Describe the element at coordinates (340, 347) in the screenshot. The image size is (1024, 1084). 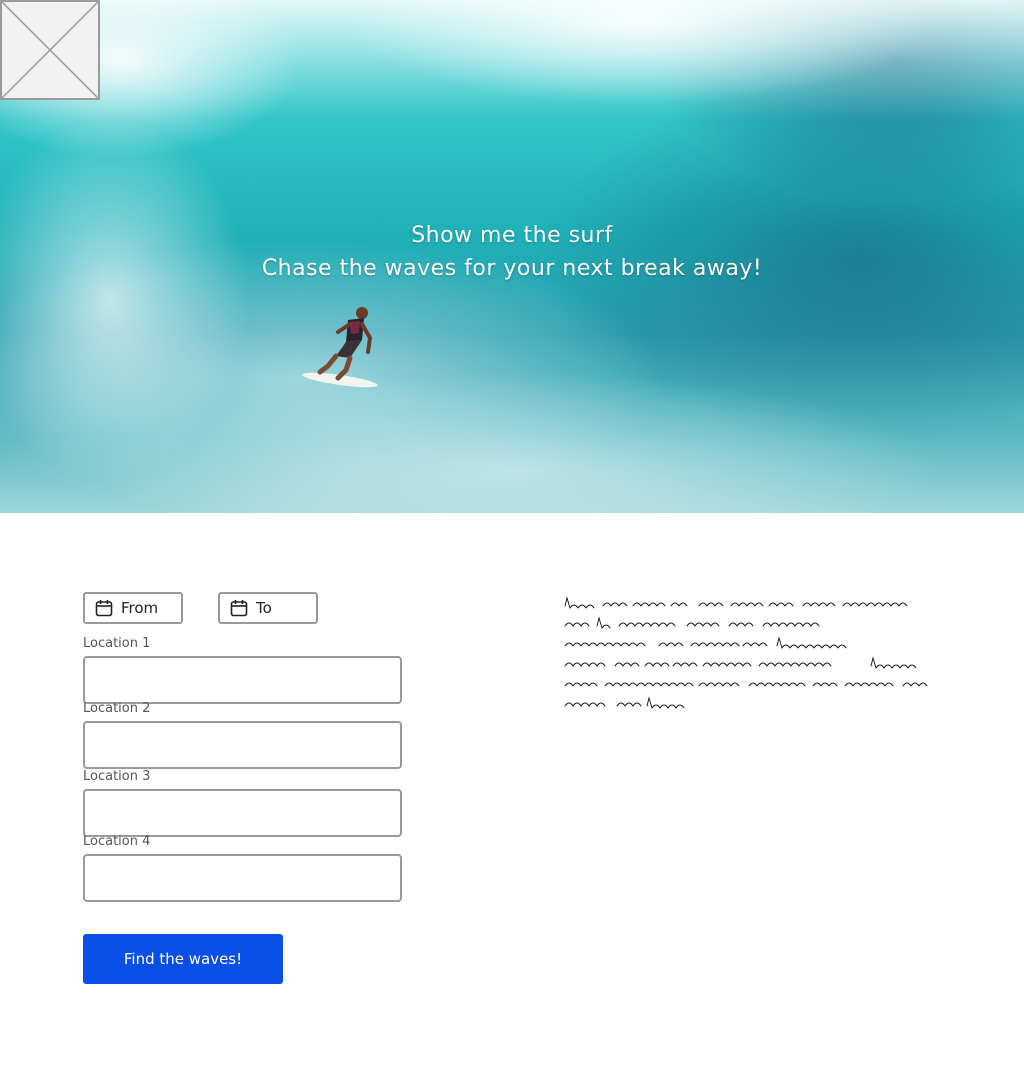
I see `surfer-figure` at that location.